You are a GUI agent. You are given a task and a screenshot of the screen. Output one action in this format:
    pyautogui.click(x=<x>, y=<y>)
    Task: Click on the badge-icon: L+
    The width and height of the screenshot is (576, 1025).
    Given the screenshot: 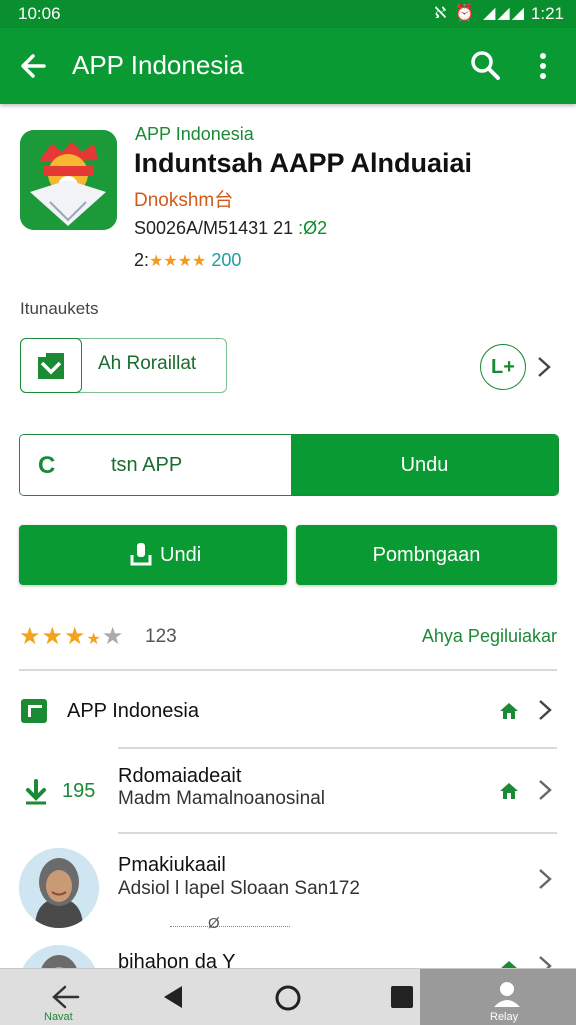 What is the action you would take?
    pyautogui.click(x=503, y=367)
    